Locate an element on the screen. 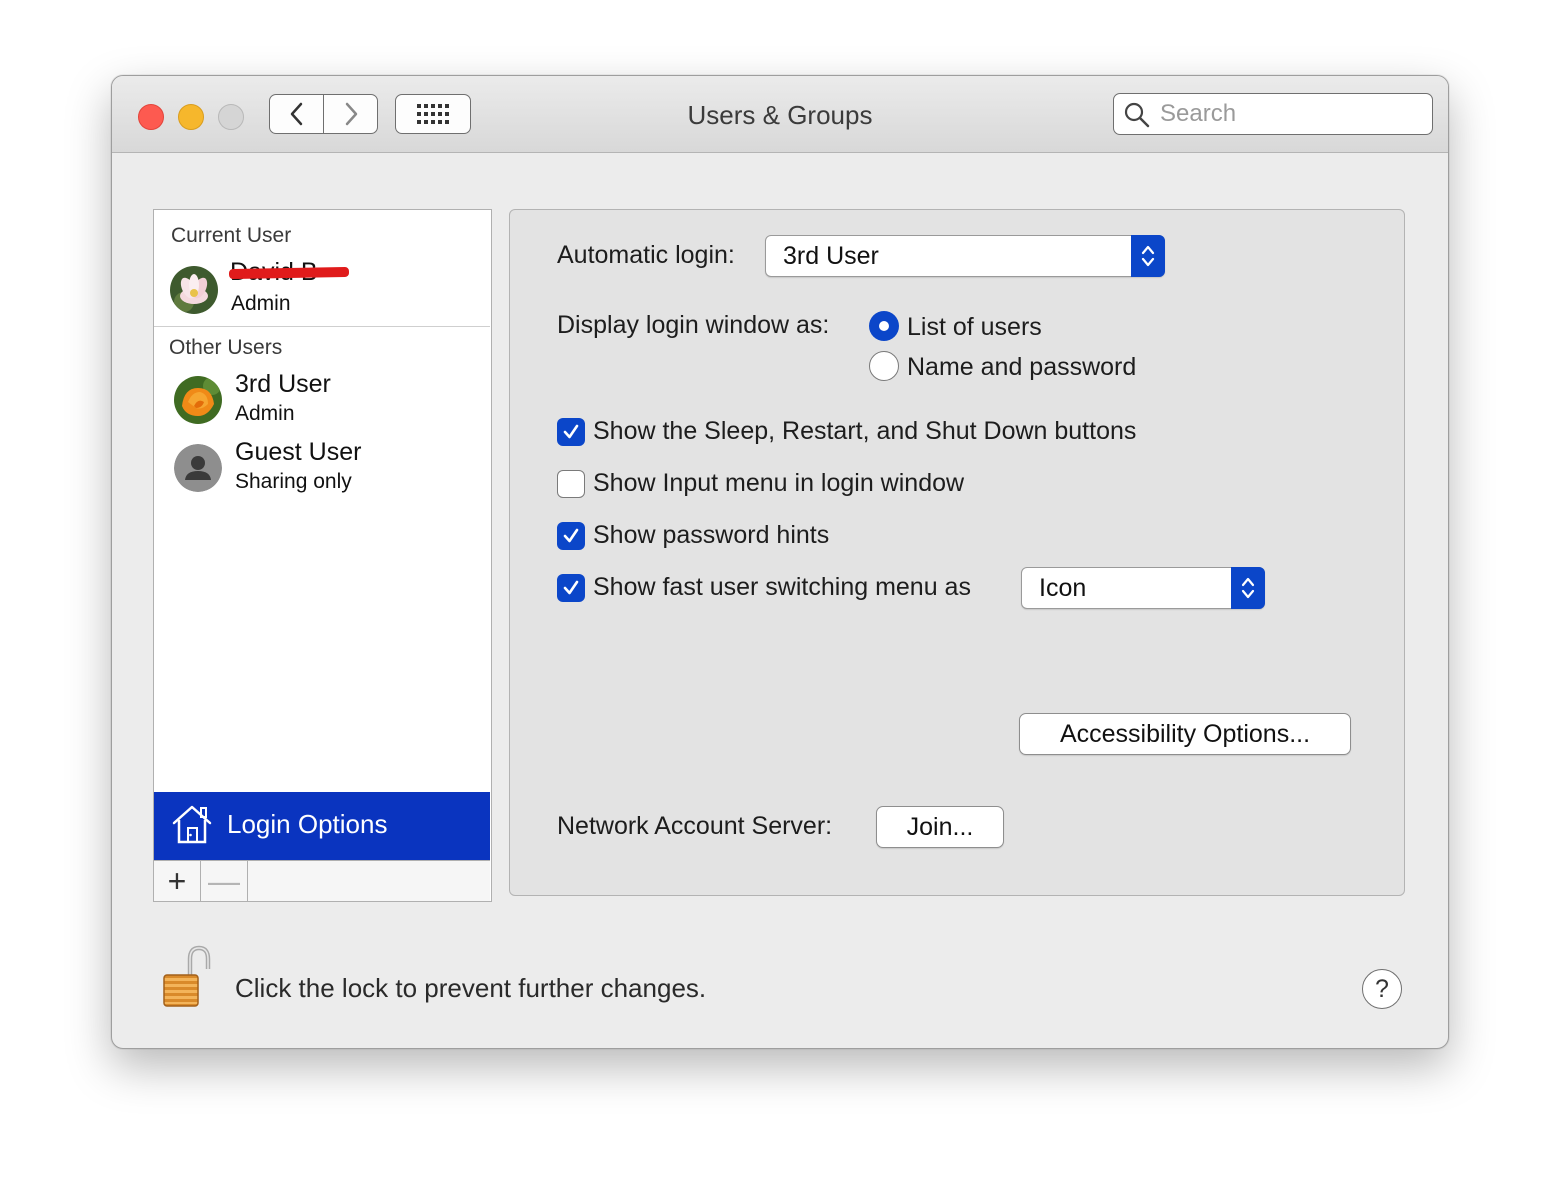  current-user-role: Admin is located at coordinates (261, 303).